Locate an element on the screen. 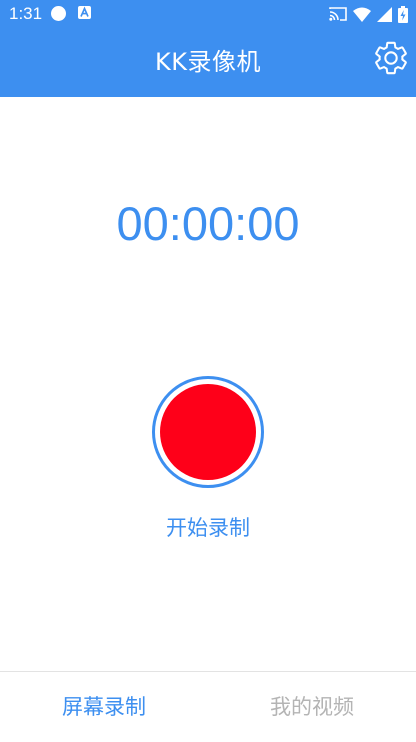 Image resolution: width=416 pixels, height=742 pixels. tab-my-videos: 我的视频 is located at coordinates (312, 707).